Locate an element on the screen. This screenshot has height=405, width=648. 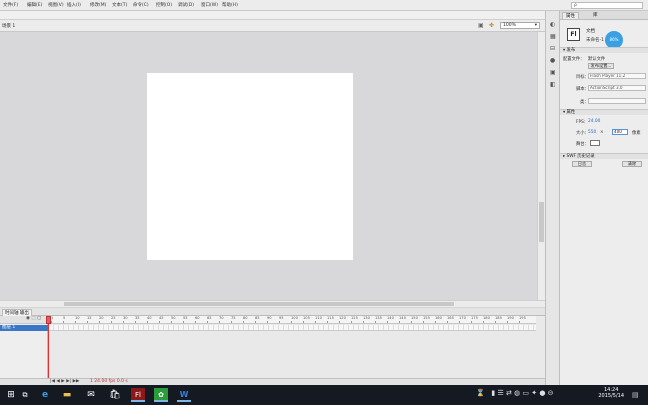
menu-view: 视图(V) is located at coordinates (56, 5).